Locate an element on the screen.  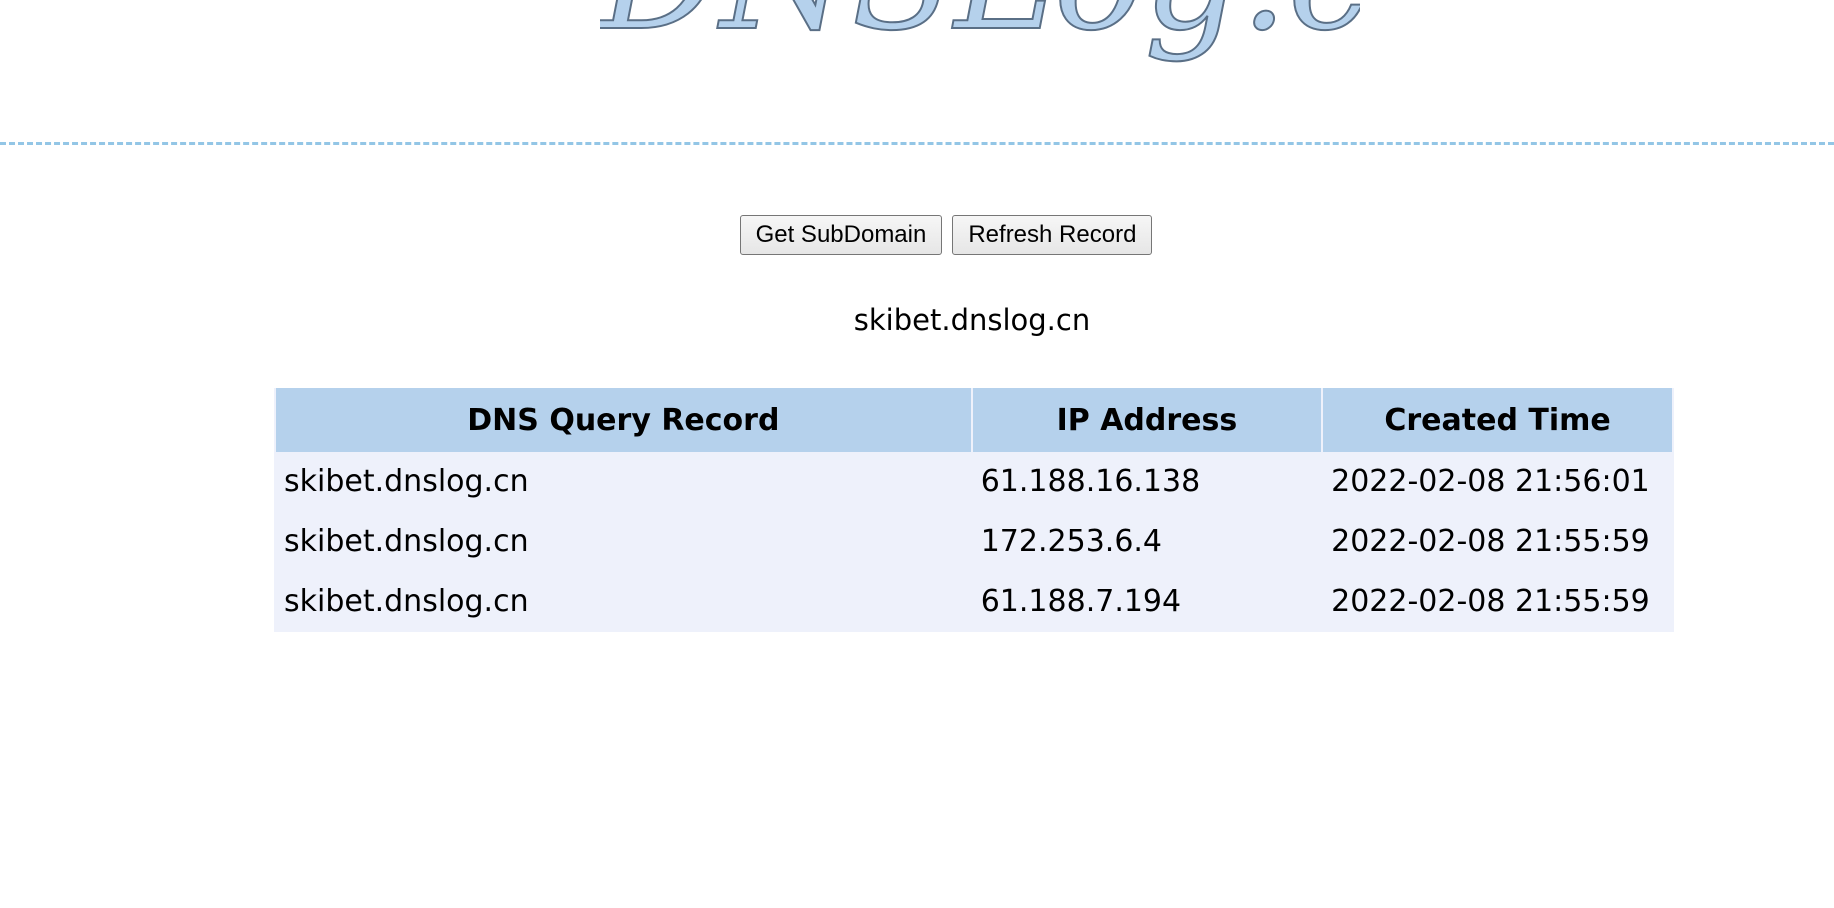
table-header-row: DNS Query Record IP Address Created Time is located at coordinates (974, 420).